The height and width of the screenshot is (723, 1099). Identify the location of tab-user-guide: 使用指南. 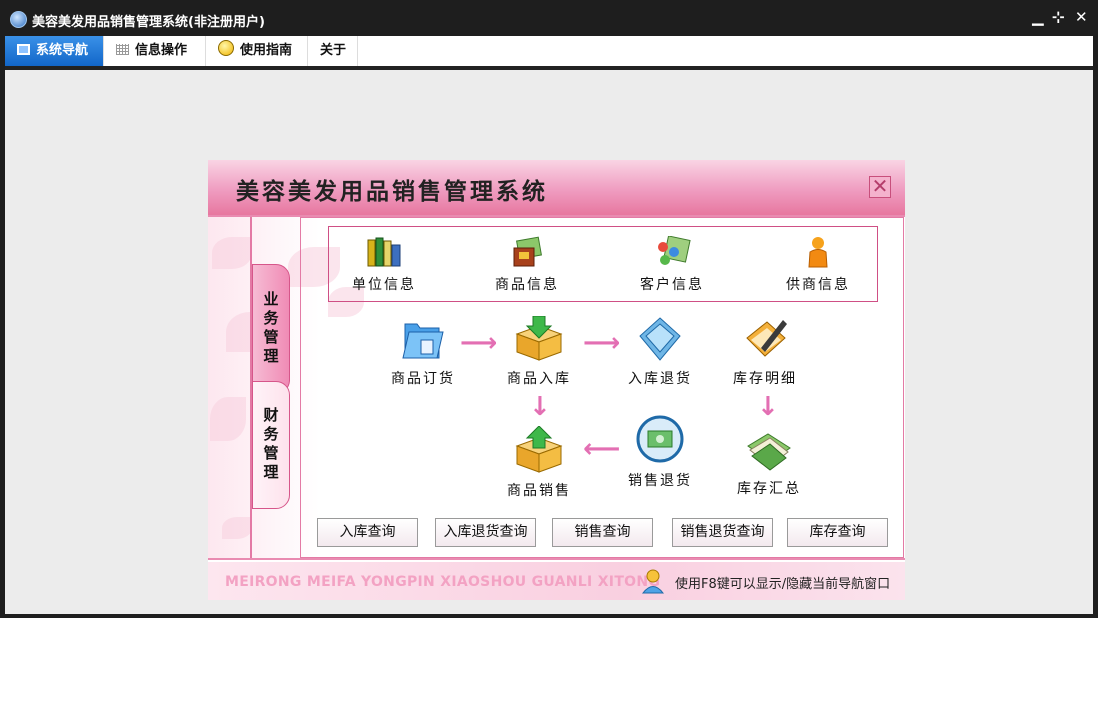
(257, 51).